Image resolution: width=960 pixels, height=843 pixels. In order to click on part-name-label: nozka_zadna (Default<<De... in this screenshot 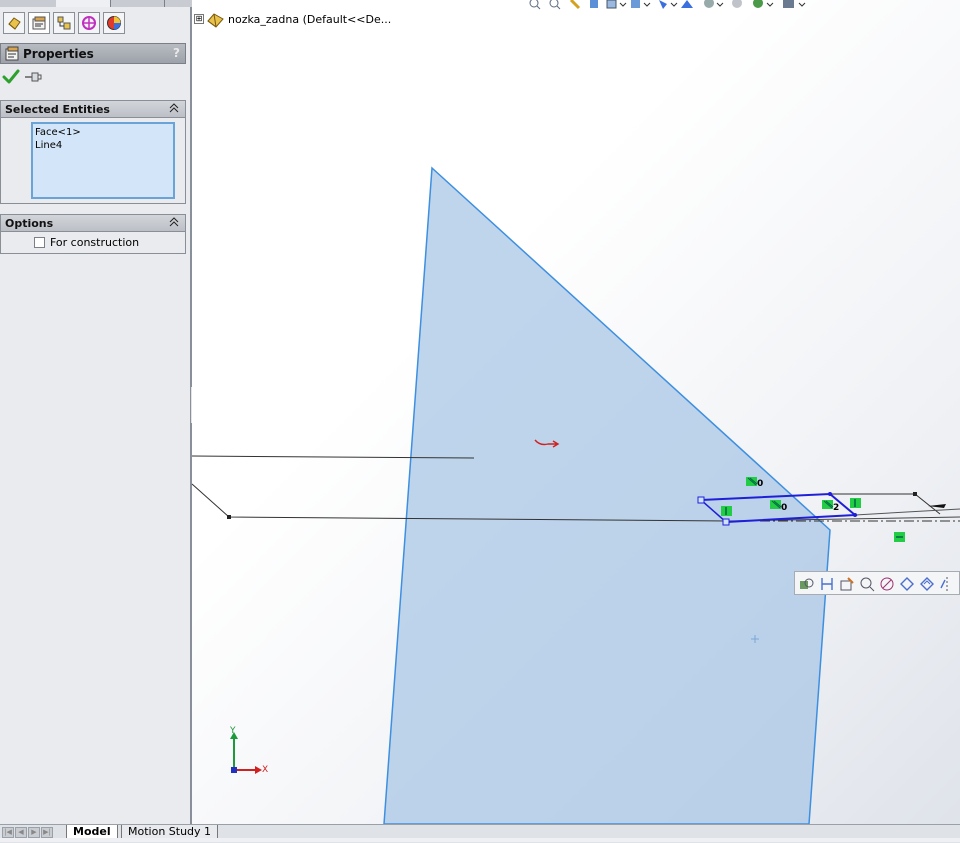, I will do `click(310, 19)`.